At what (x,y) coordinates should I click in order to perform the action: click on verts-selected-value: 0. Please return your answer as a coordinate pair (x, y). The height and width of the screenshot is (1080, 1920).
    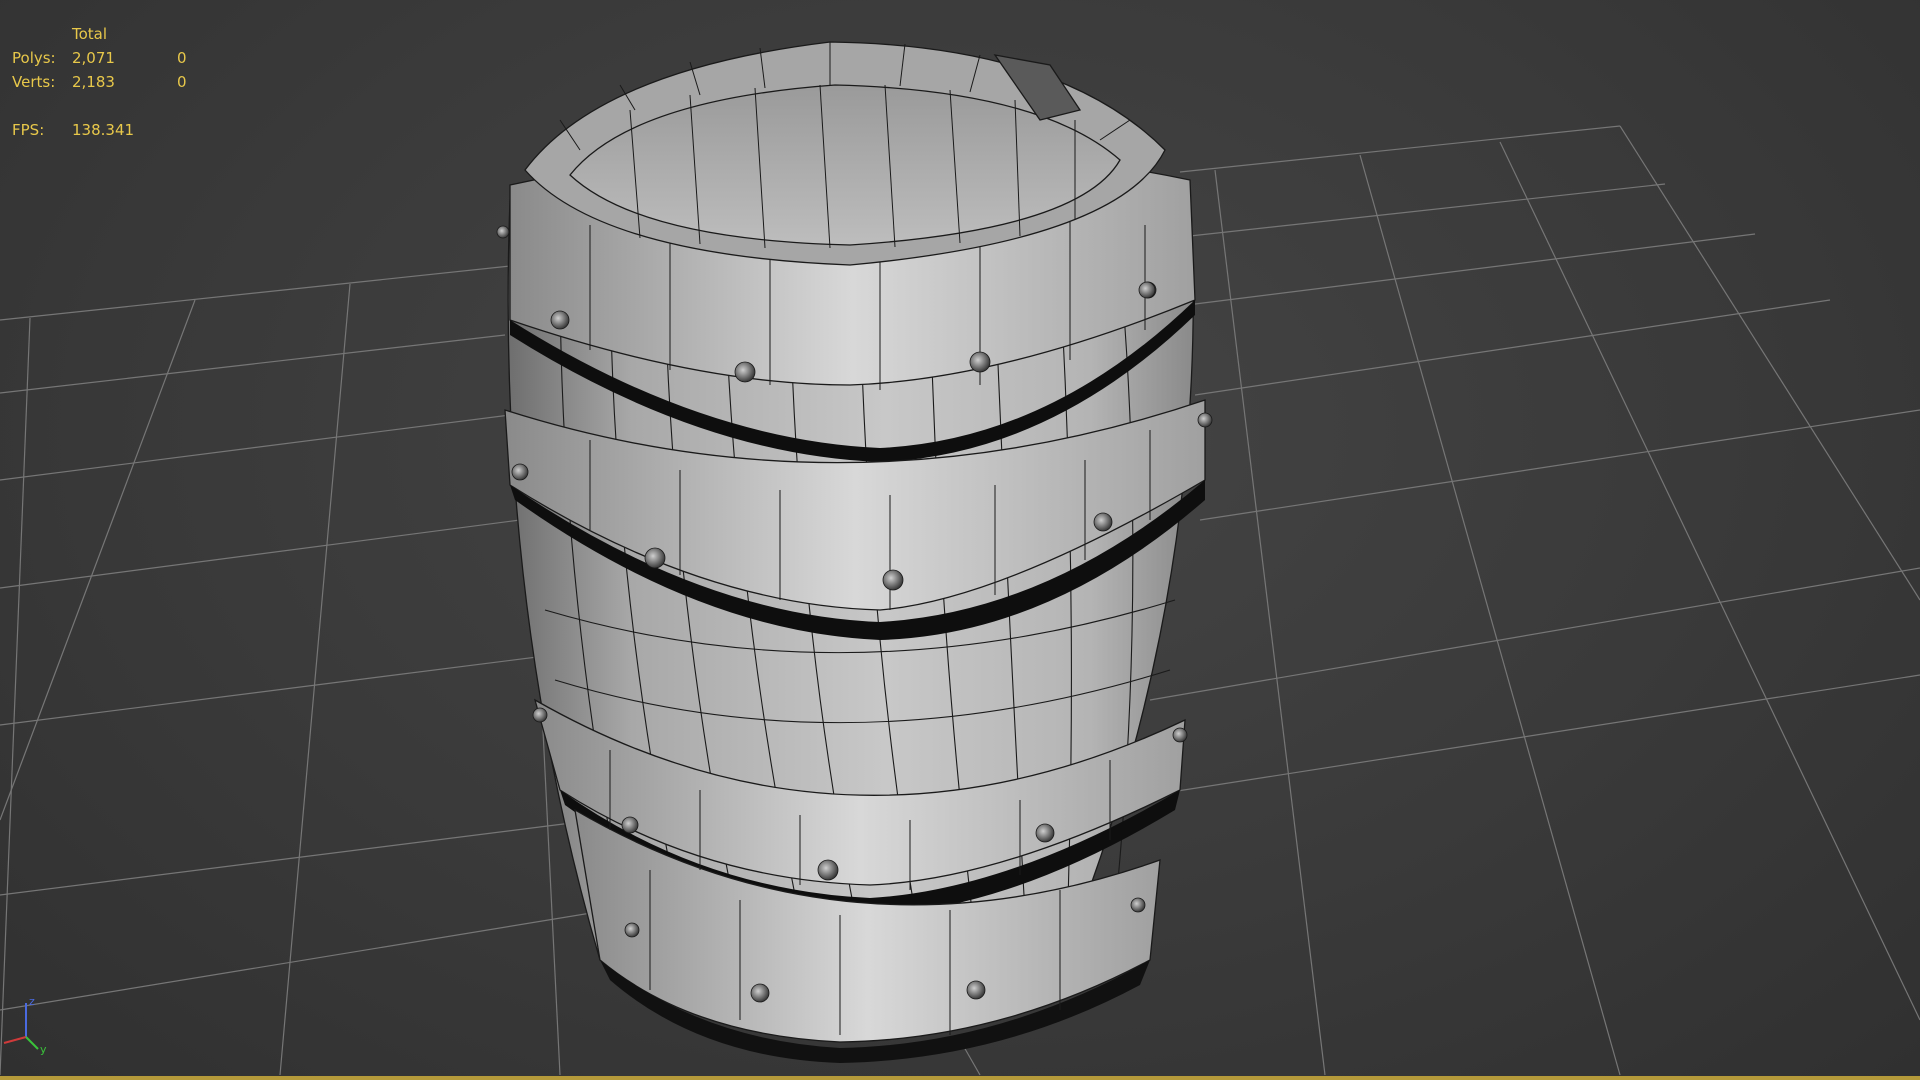
    Looking at the image, I should click on (182, 82).